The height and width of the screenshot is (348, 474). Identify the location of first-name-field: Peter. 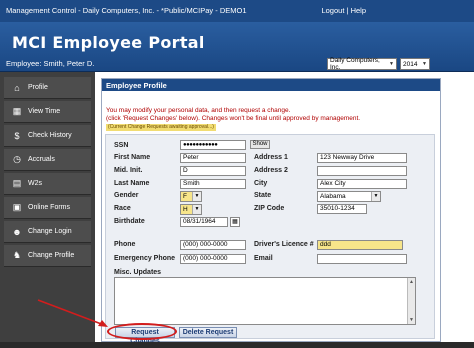
(213, 158).